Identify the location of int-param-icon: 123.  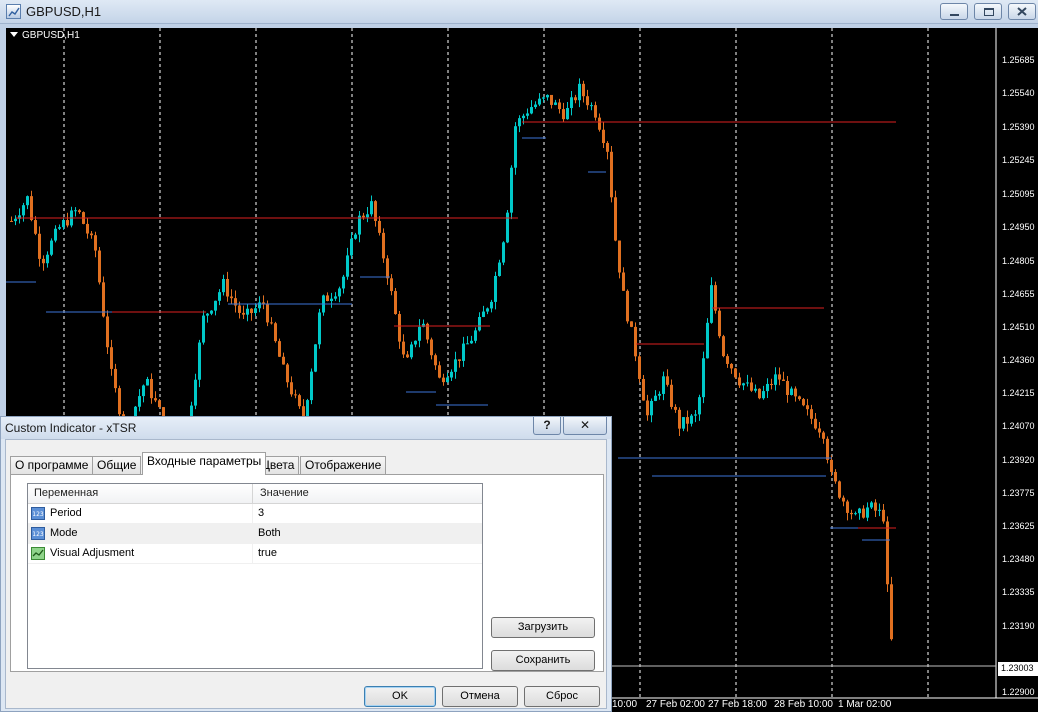
(38, 513).